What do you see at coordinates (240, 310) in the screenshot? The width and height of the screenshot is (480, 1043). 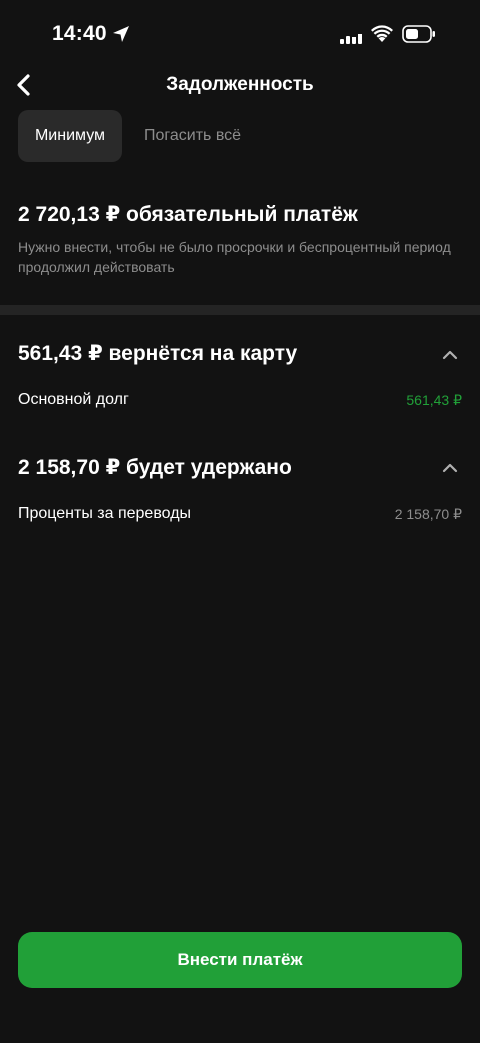 I see `section-divider` at bounding box center [240, 310].